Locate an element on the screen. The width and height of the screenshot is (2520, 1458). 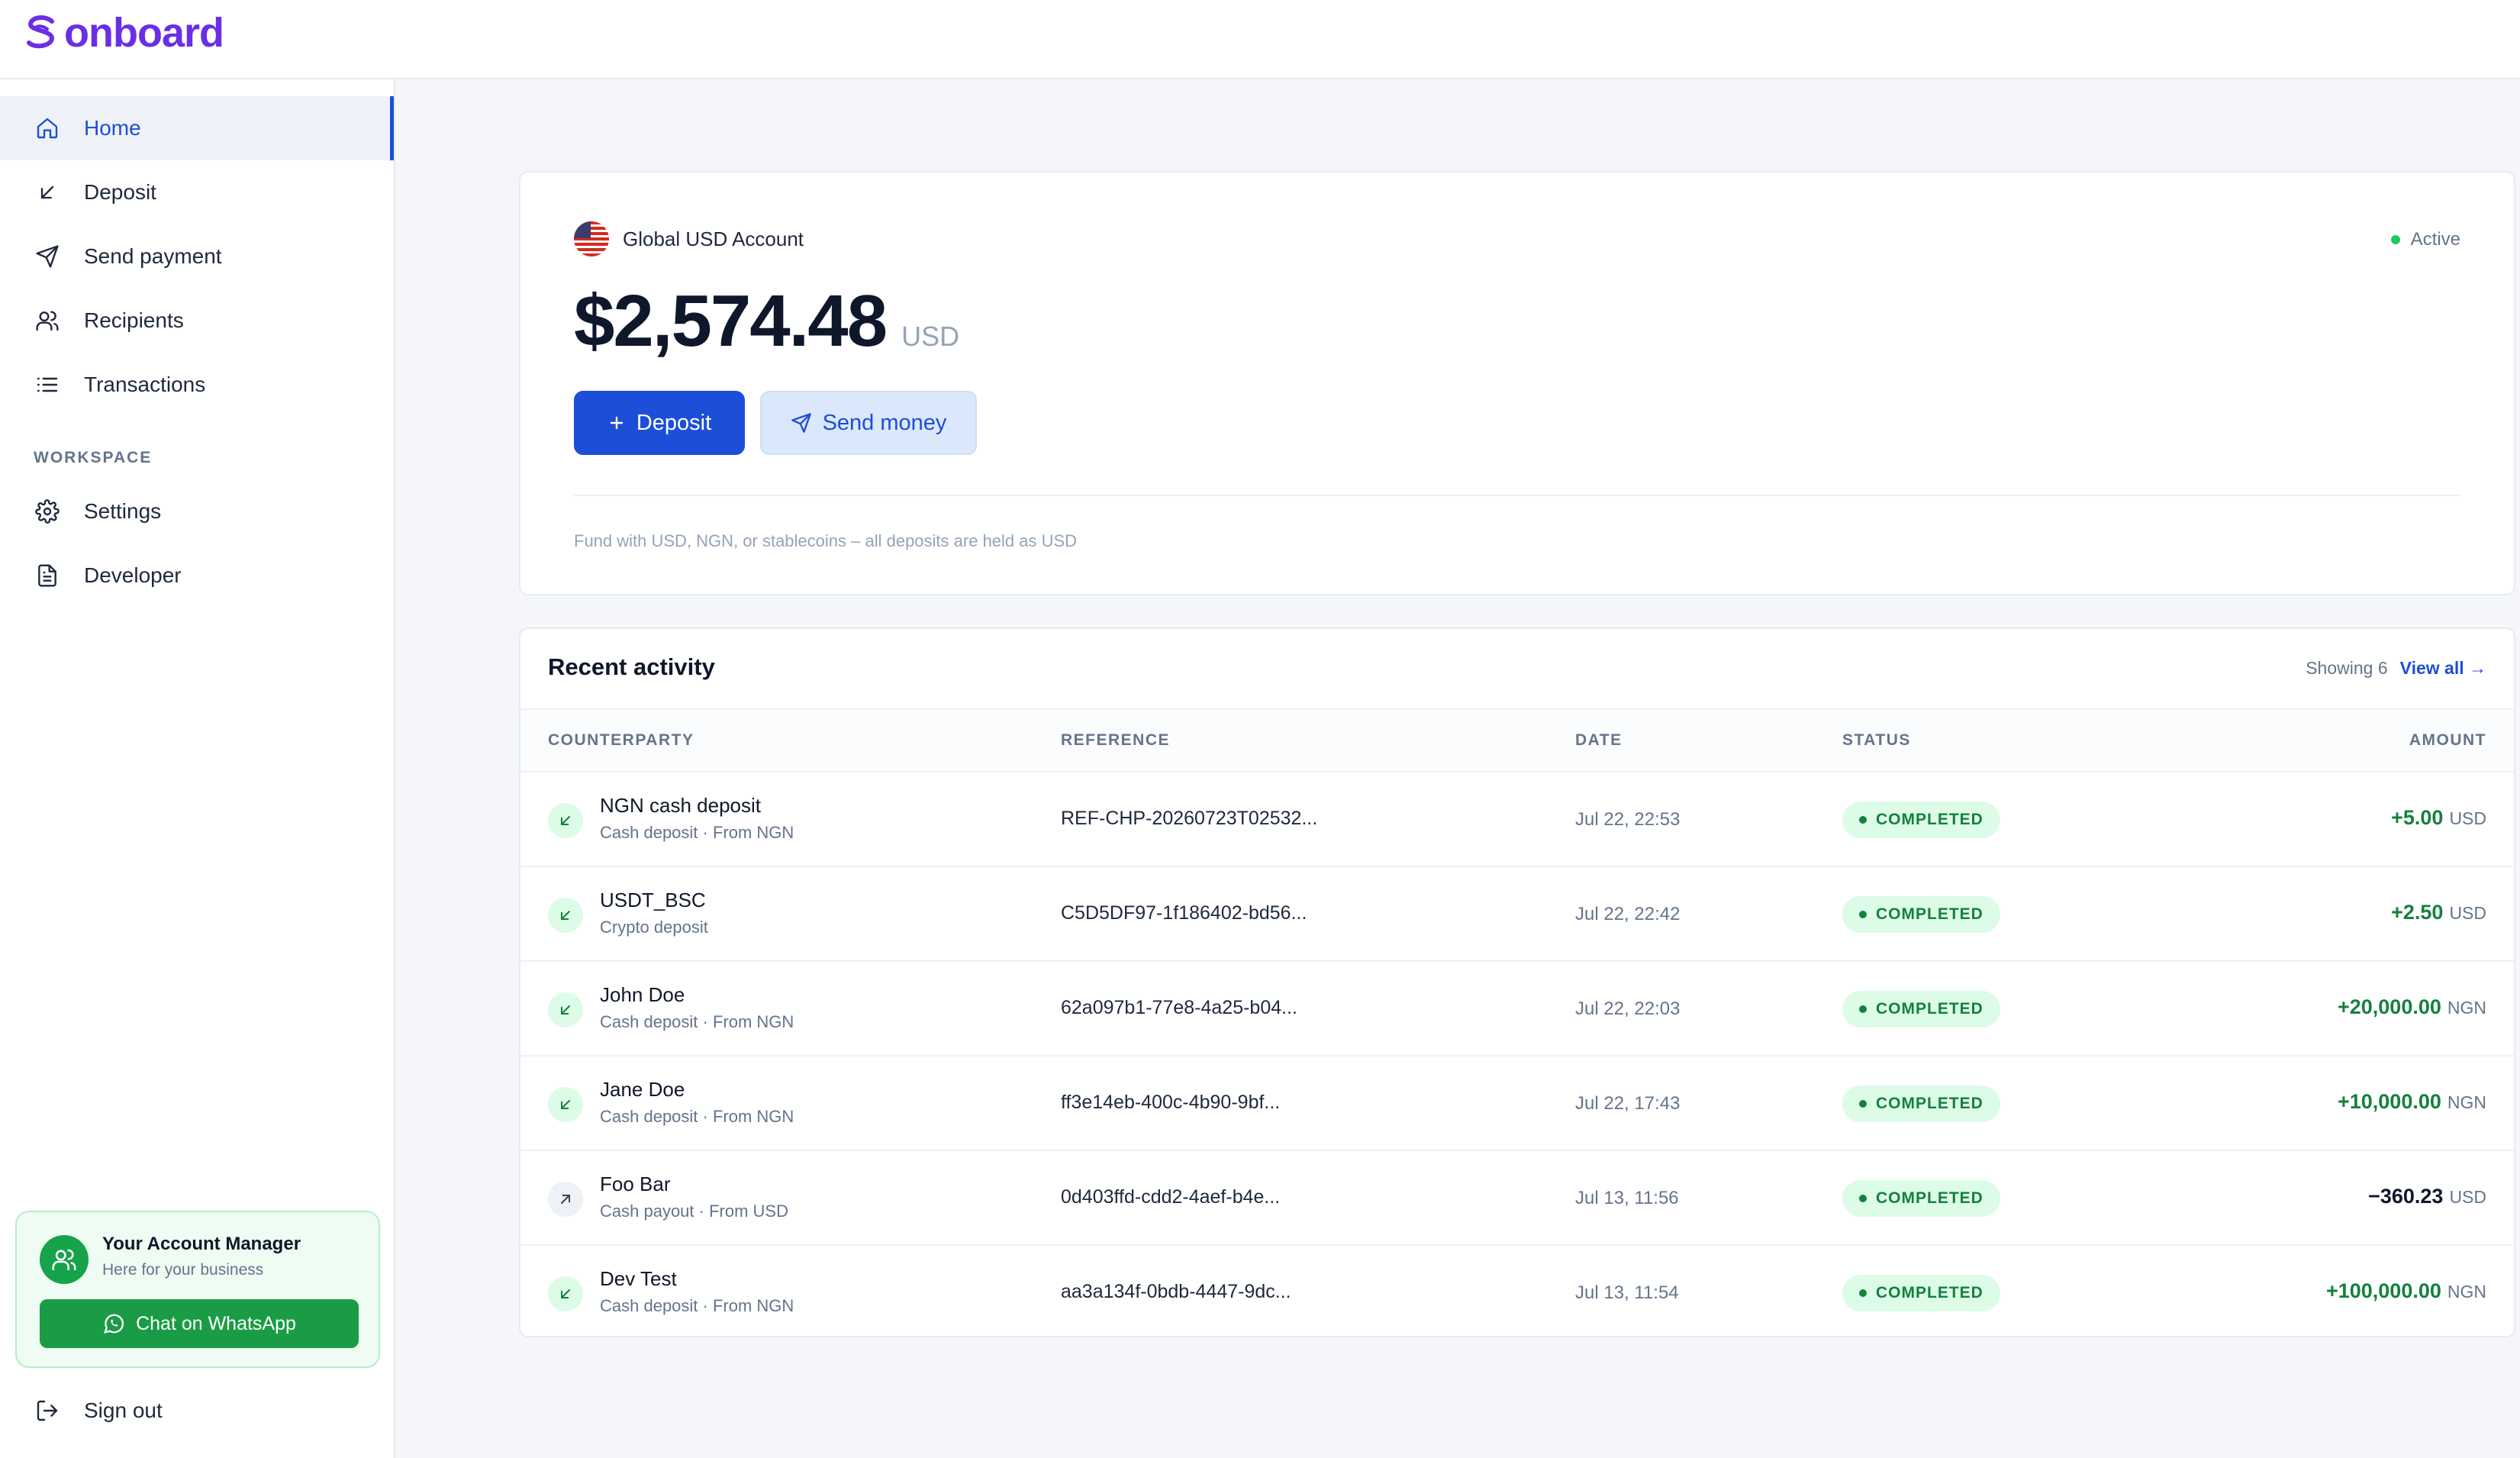
date: Jul 13, 11:54 is located at coordinates (1627, 1292).